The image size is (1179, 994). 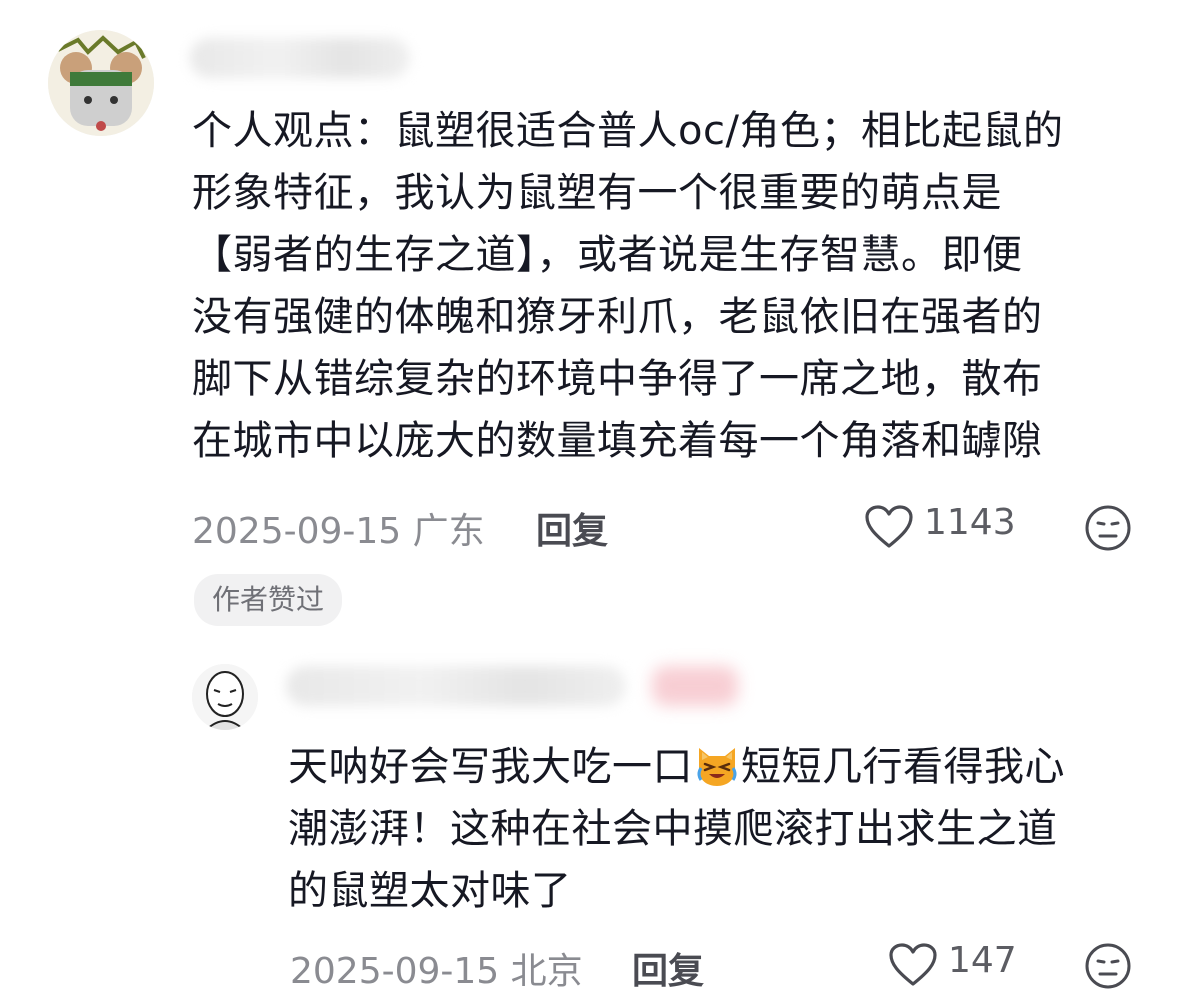 What do you see at coordinates (268, 600) in the screenshot?
I see `author-liked-badge: 作者赞过` at bounding box center [268, 600].